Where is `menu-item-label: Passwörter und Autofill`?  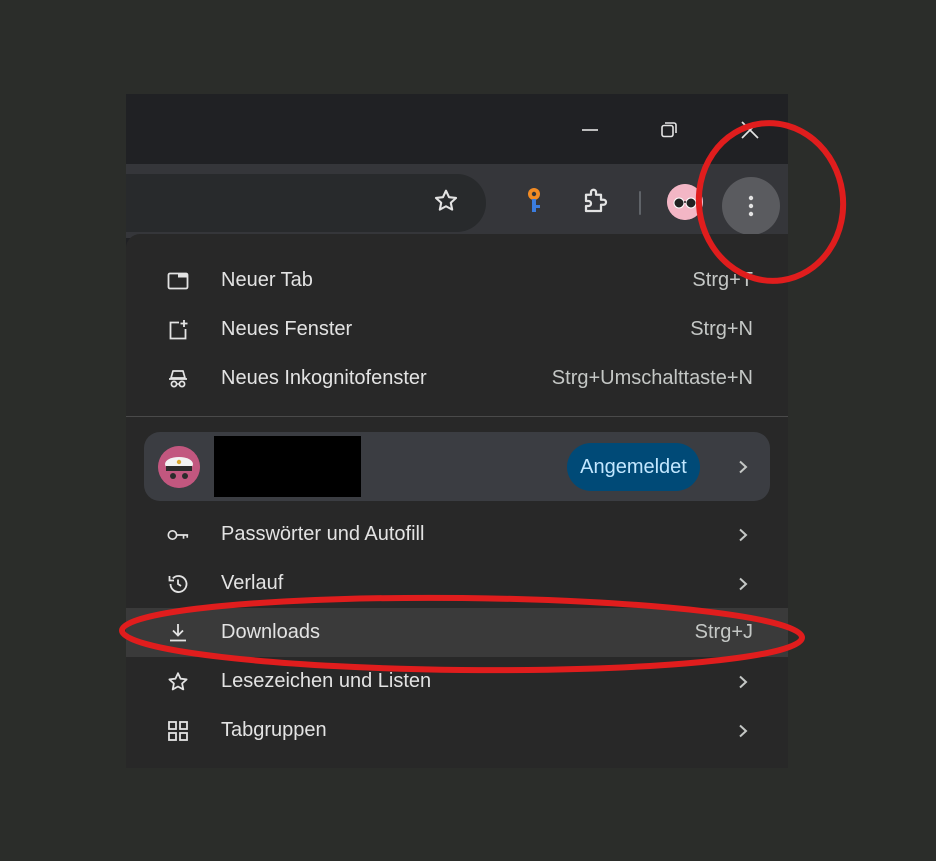 menu-item-label: Passwörter und Autofill is located at coordinates (323, 534).